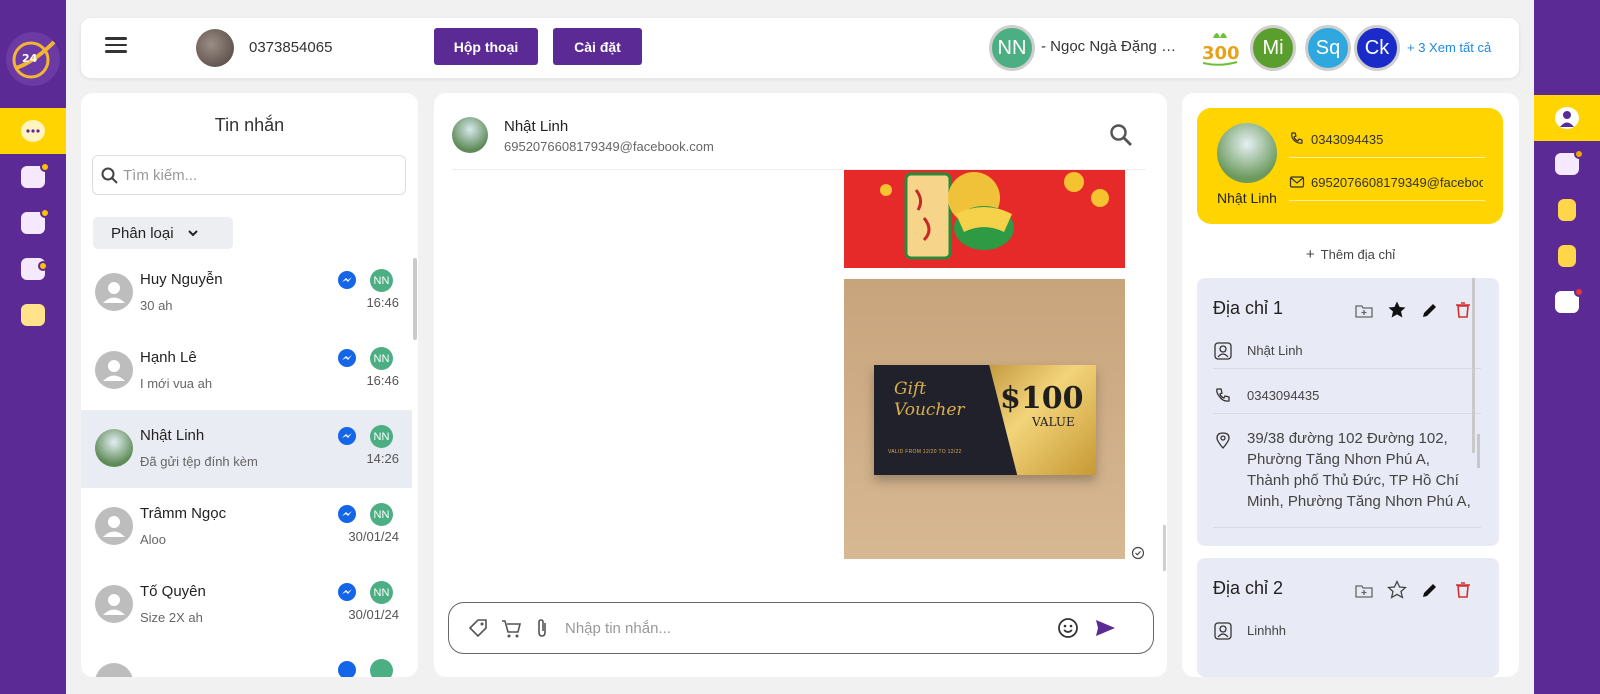 This screenshot has width=1600, height=694. I want to click on conversations-button: Hộp thoại, so click(486, 46).